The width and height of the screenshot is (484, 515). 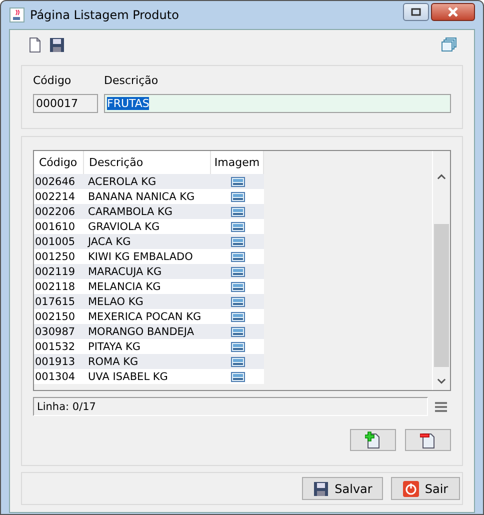 What do you see at coordinates (449, 45) in the screenshot?
I see `windows-icon` at bounding box center [449, 45].